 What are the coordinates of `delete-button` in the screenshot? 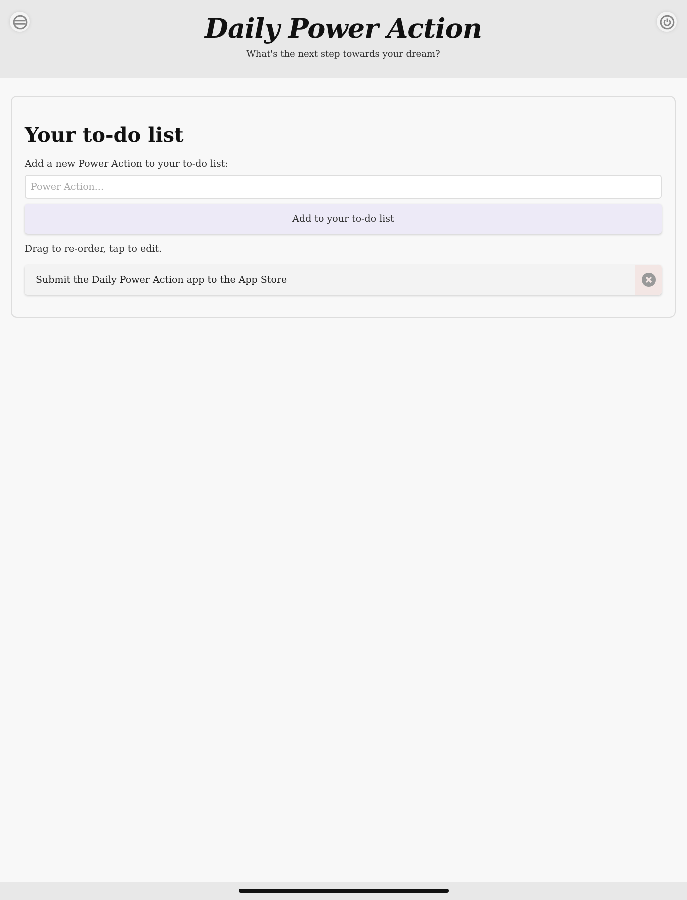 It's located at (648, 280).